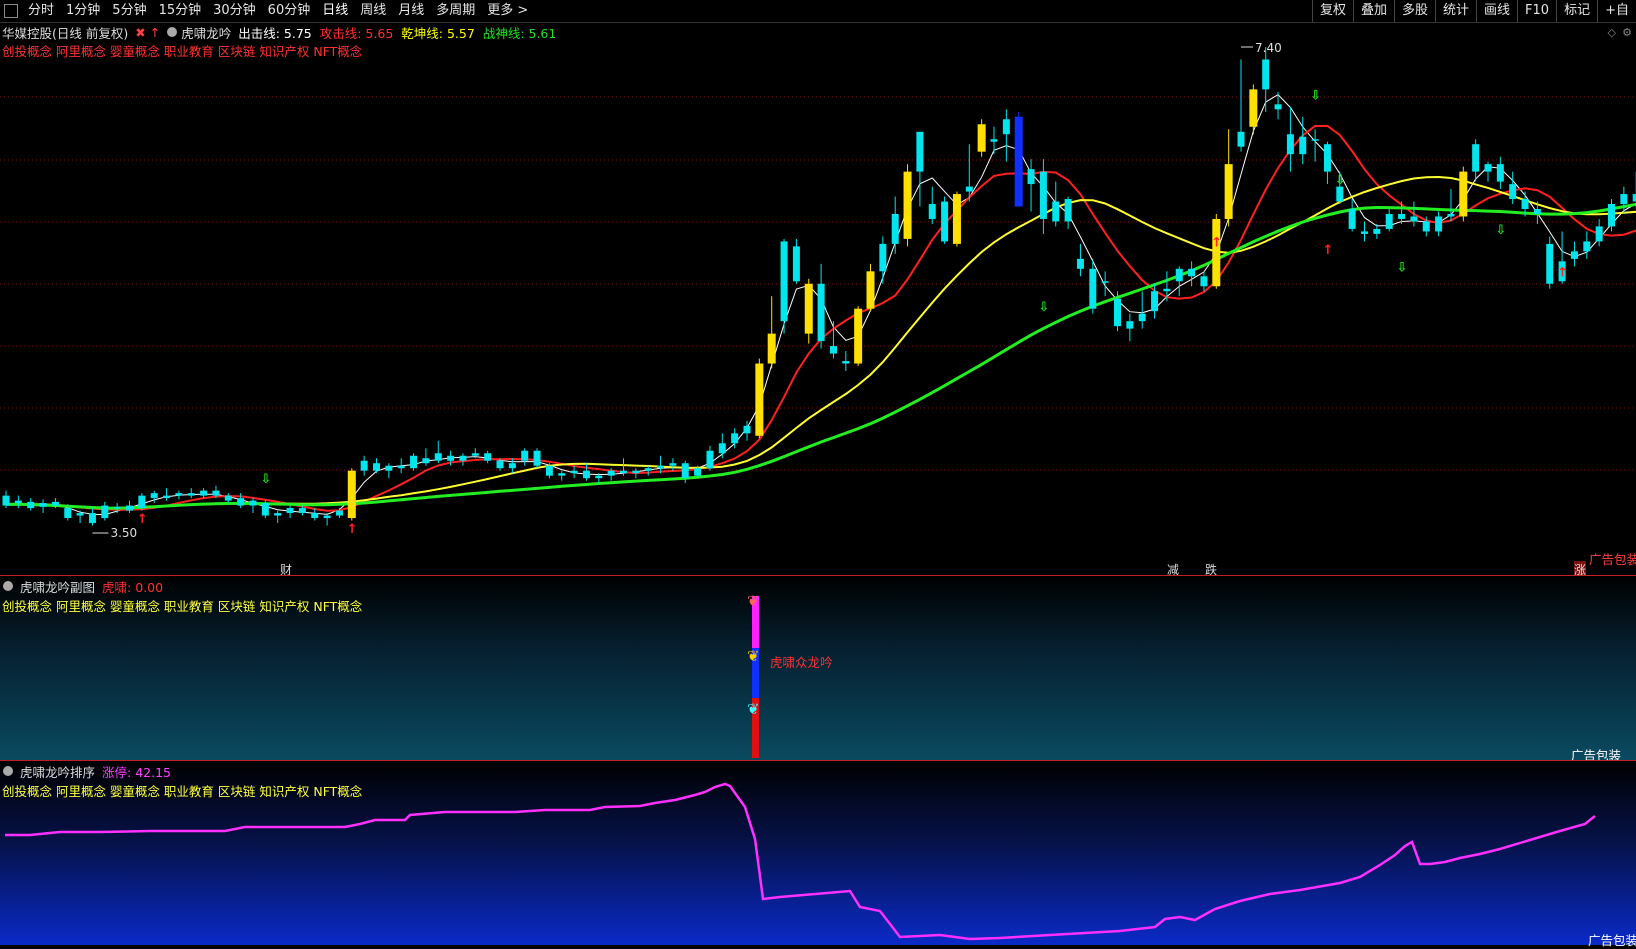  Describe the element at coordinates (289, 11) in the screenshot. I see `period-tab-5: 60分钟` at that location.